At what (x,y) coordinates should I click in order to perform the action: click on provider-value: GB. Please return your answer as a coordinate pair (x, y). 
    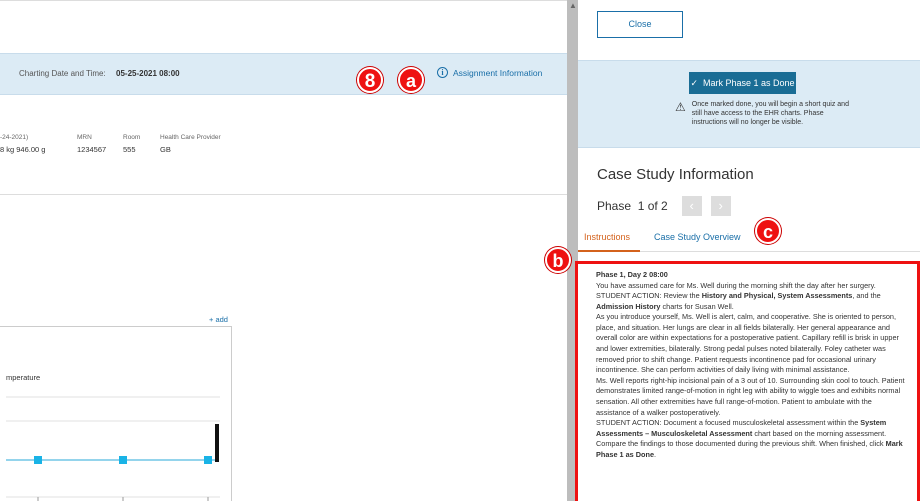
    Looking at the image, I should click on (165, 149).